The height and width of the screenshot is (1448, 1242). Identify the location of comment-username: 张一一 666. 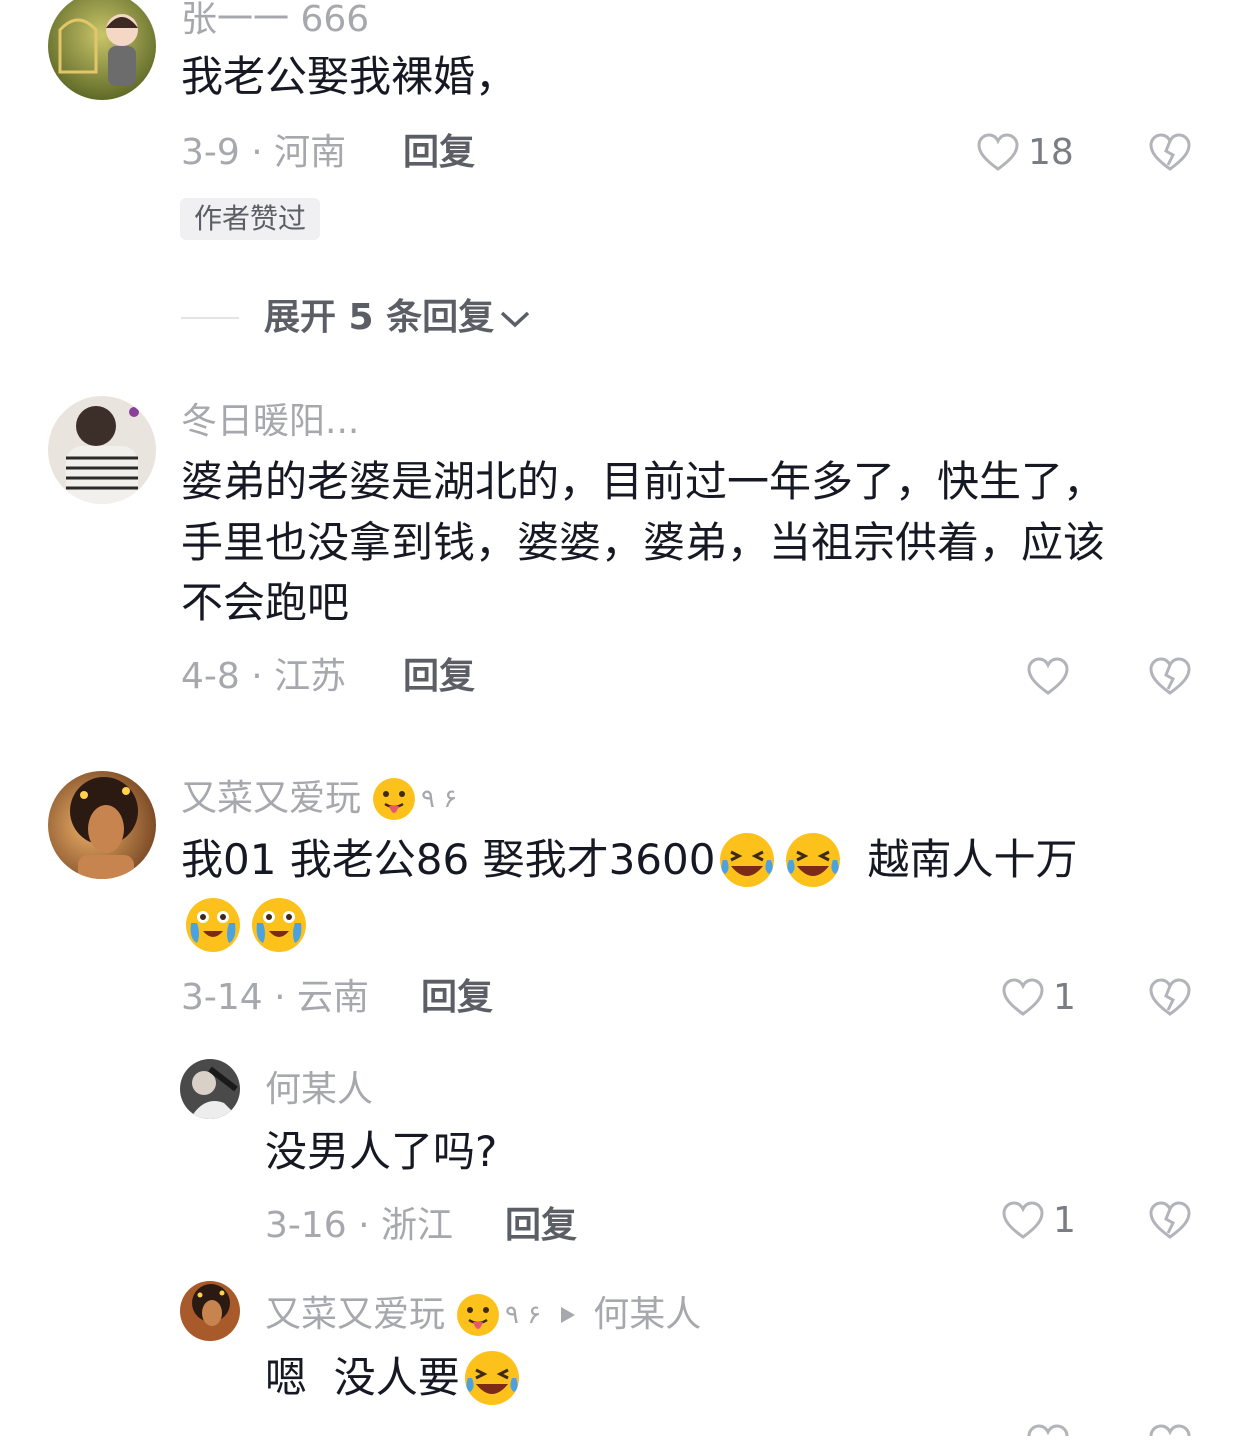
(275, 20).